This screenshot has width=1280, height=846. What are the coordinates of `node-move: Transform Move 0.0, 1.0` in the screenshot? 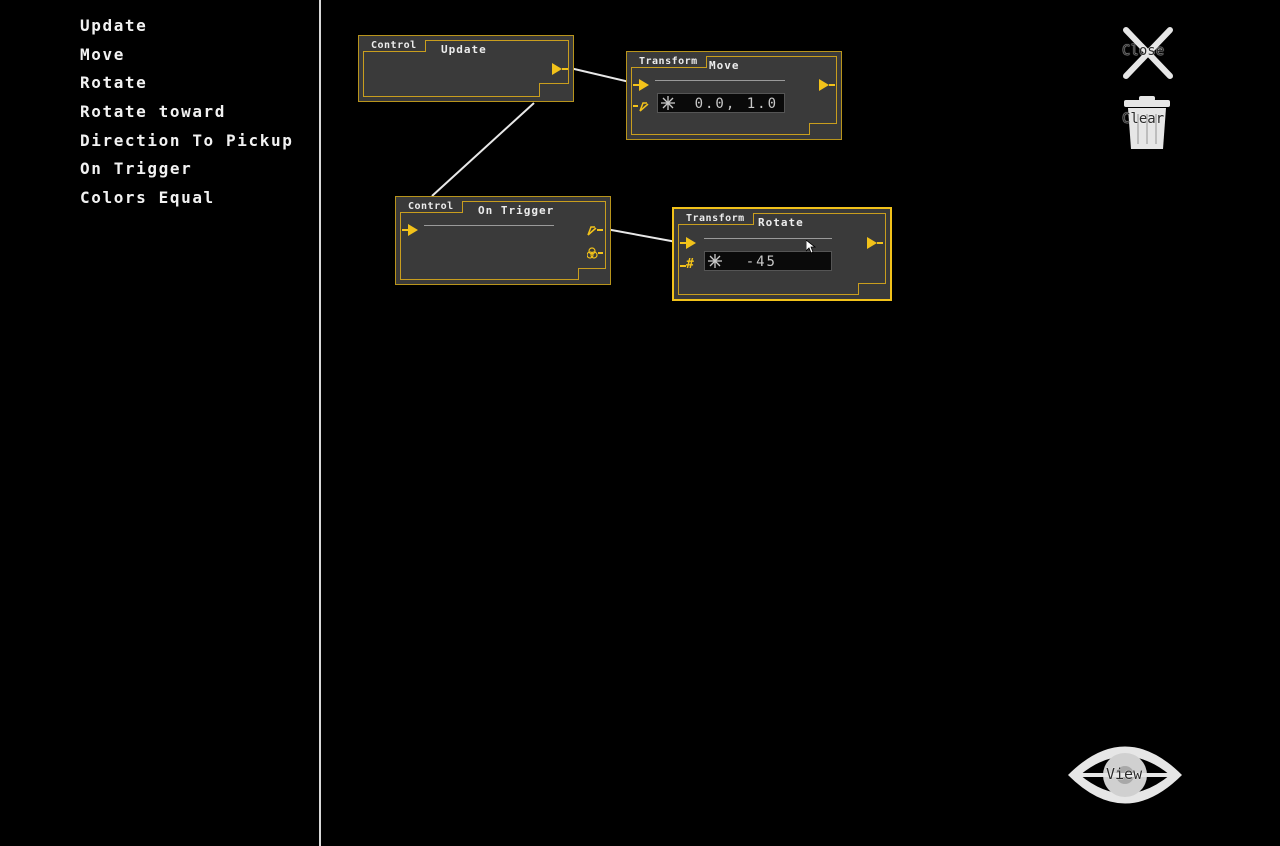 It's located at (734, 95).